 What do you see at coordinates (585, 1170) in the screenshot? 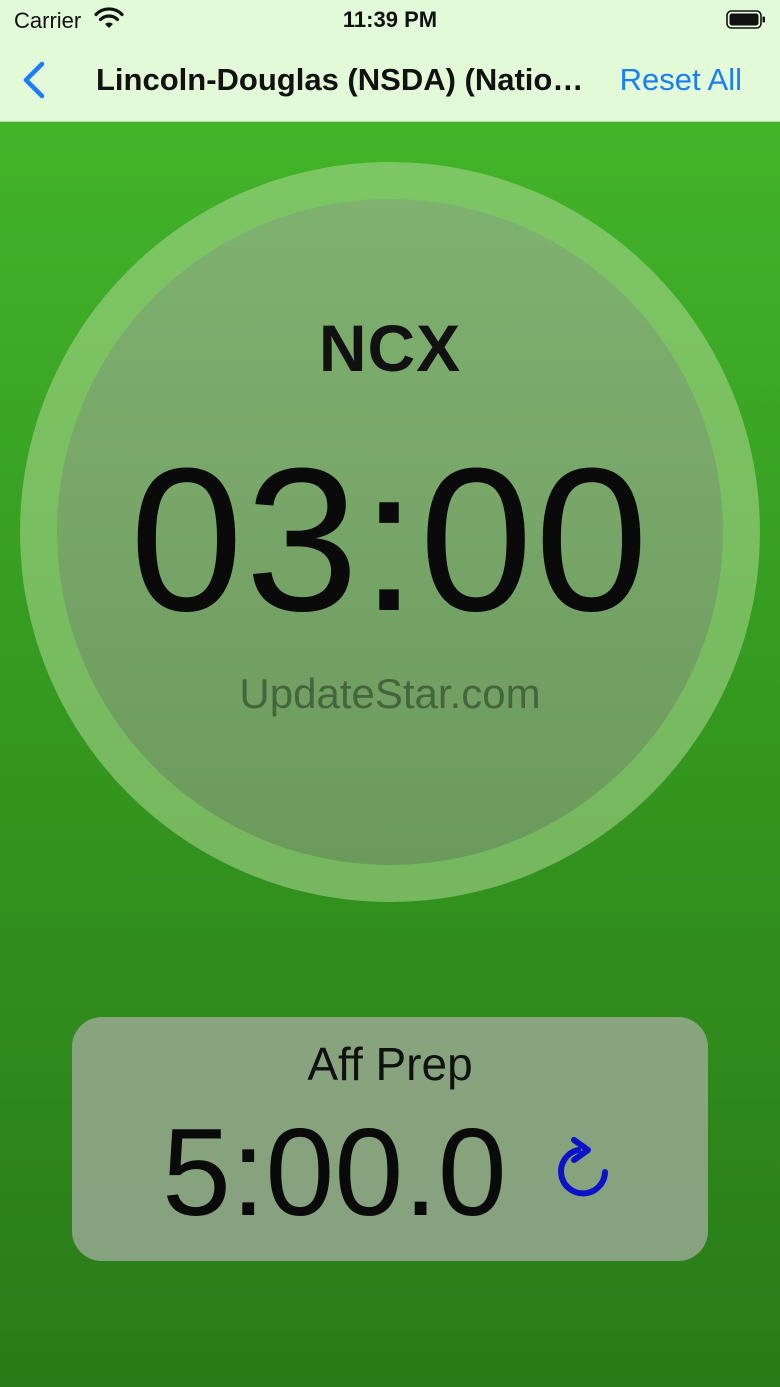
I see `rotate-clockwise-icon` at bounding box center [585, 1170].